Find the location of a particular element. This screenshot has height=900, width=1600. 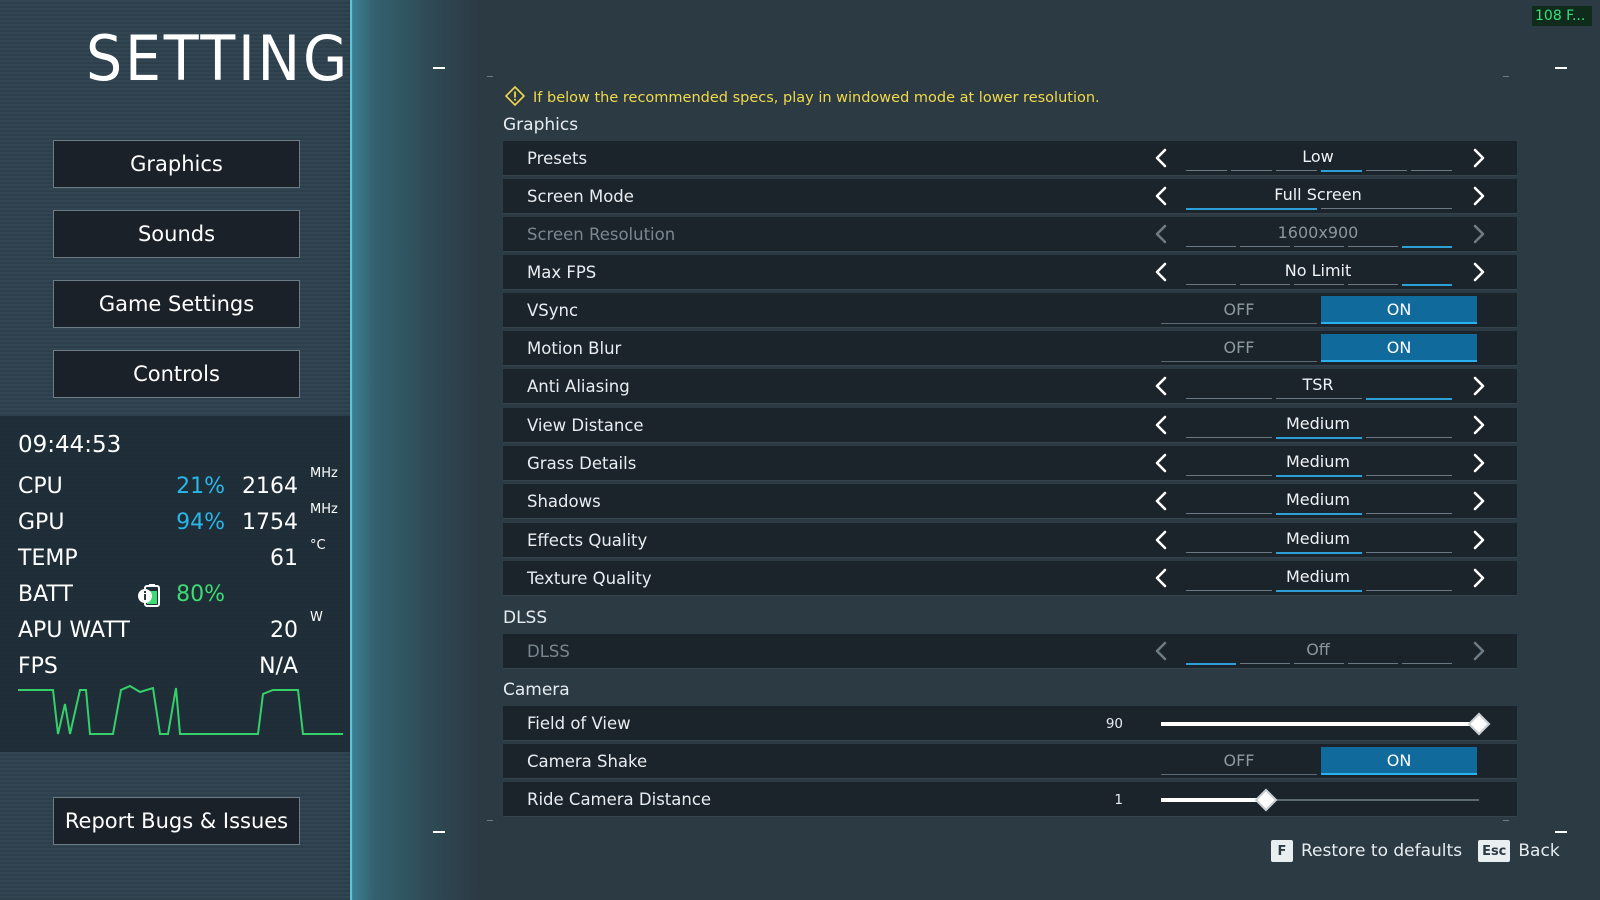

overlay-temp-unit: °C is located at coordinates (318, 545).